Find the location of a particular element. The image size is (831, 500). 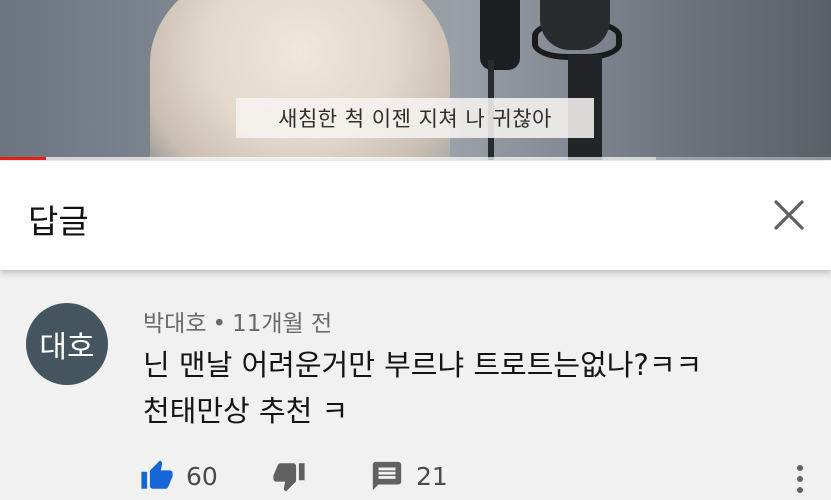

reply-count: 21 is located at coordinates (432, 476).